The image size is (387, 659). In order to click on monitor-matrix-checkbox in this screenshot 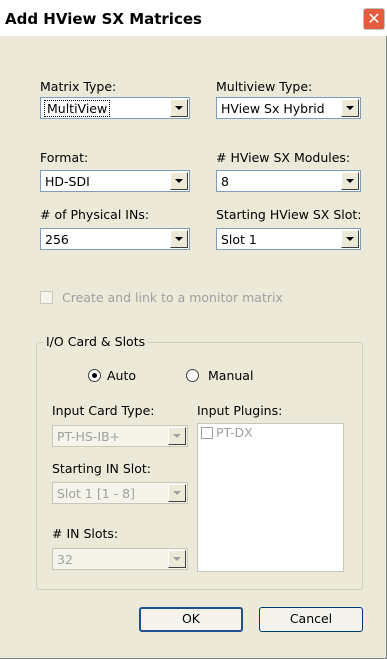, I will do `click(46, 297)`.